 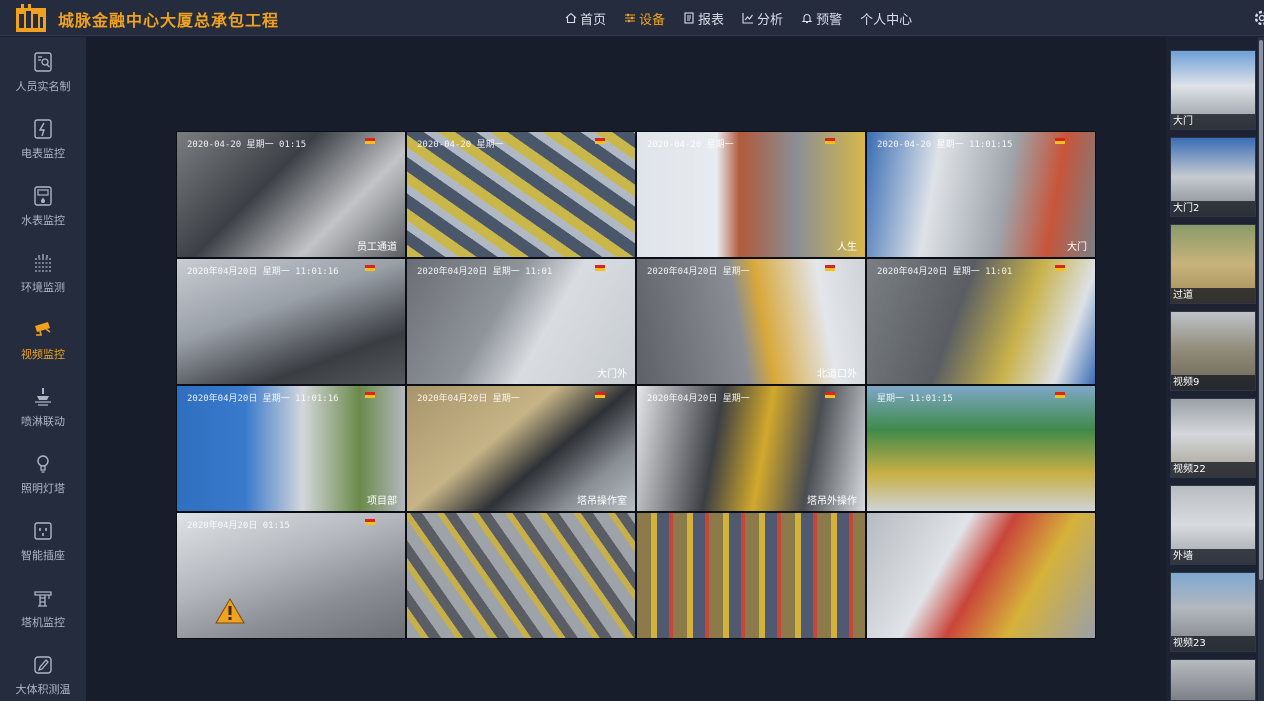 What do you see at coordinates (807, 19) in the screenshot?
I see `bell-icon` at bounding box center [807, 19].